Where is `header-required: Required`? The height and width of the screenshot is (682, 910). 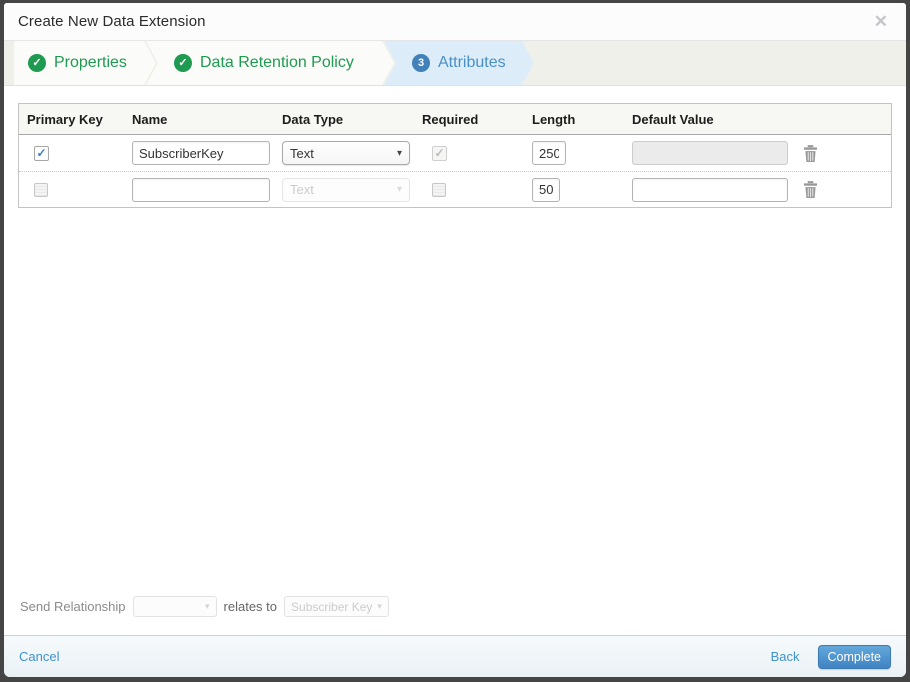 header-required: Required is located at coordinates (450, 119).